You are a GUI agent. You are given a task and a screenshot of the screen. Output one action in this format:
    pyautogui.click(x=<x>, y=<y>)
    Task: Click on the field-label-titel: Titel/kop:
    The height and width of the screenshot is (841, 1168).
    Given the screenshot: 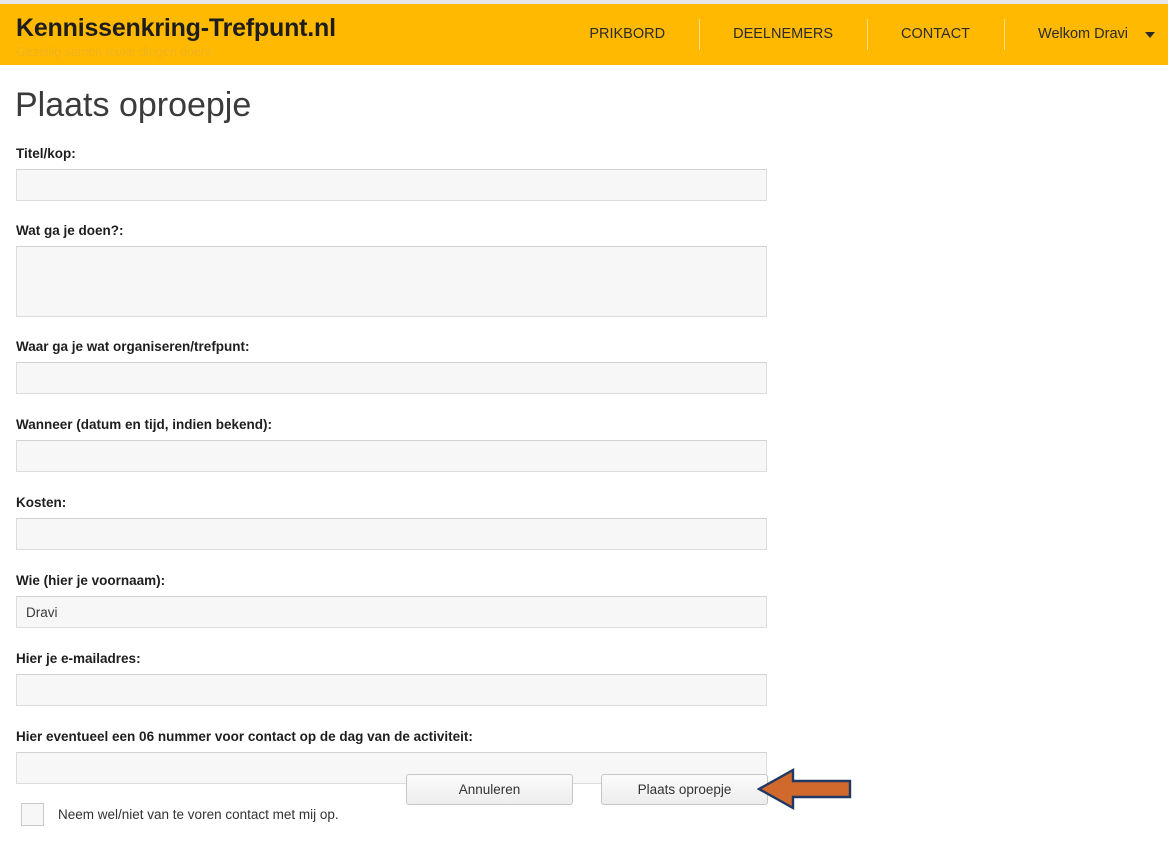 What is the action you would take?
    pyautogui.click(x=46, y=153)
    